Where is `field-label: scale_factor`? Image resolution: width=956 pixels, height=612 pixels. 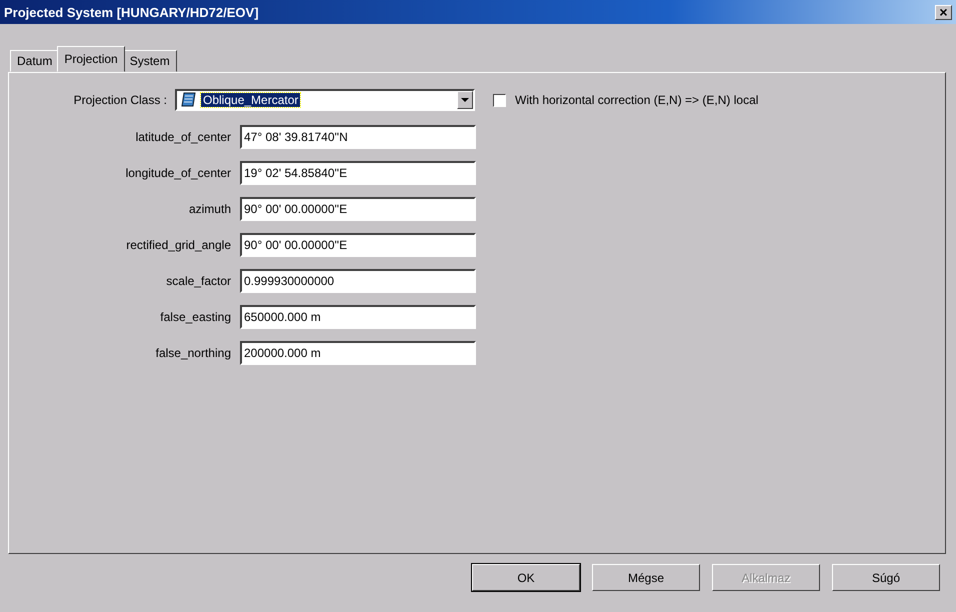 field-label: scale_factor is located at coordinates (198, 281).